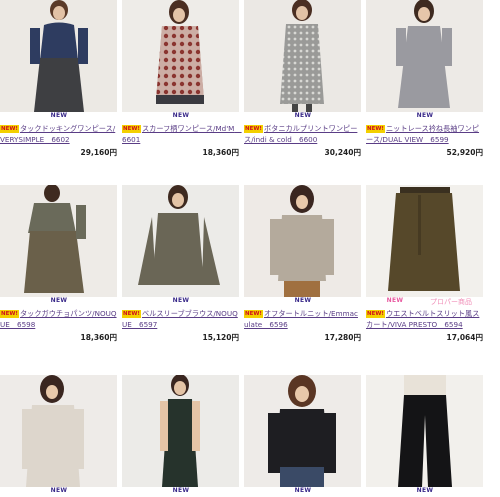 Image resolution: width=500 pixels, height=497 pixels. Describe the element at coordinates (464, 337) in the screenshot. I see `product-price: 17,064円` at that location.